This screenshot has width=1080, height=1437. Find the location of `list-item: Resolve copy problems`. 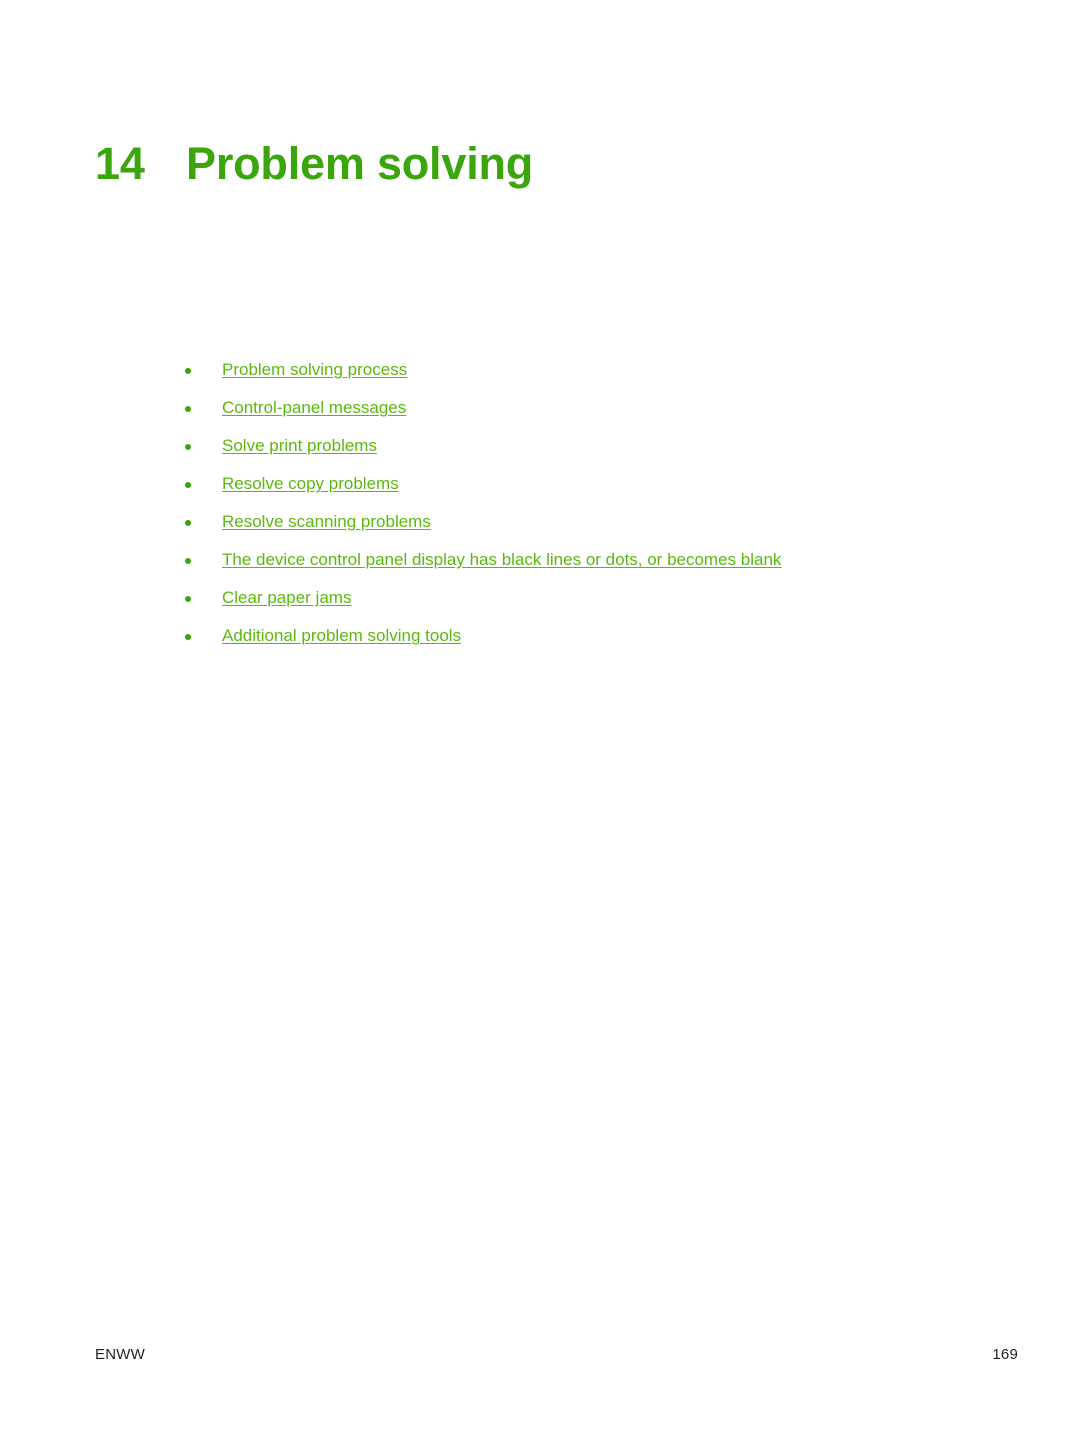

list-item: Resolve copy problems is located at coordinates (562, 491).